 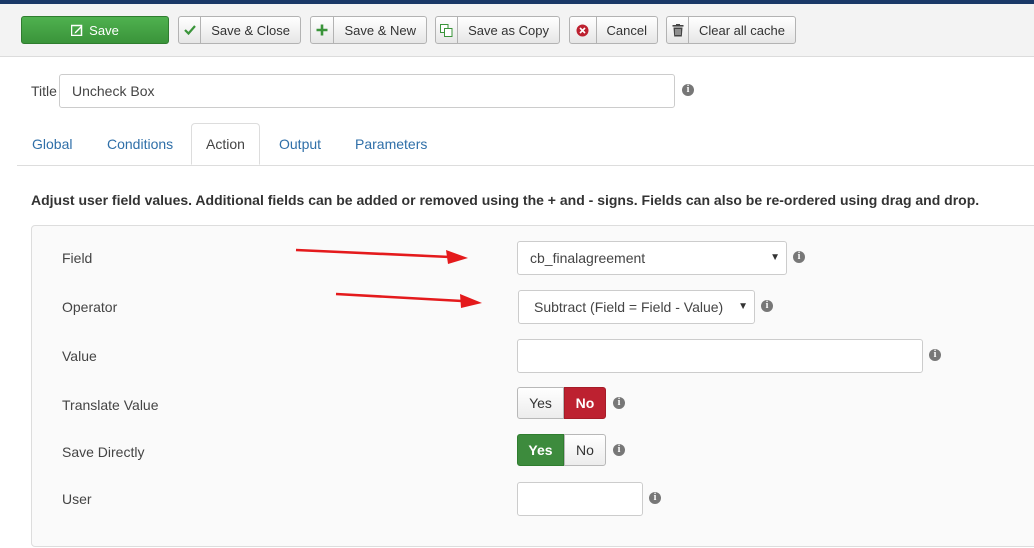 I want to click on value-label: Value, so click(x=79, y=356).